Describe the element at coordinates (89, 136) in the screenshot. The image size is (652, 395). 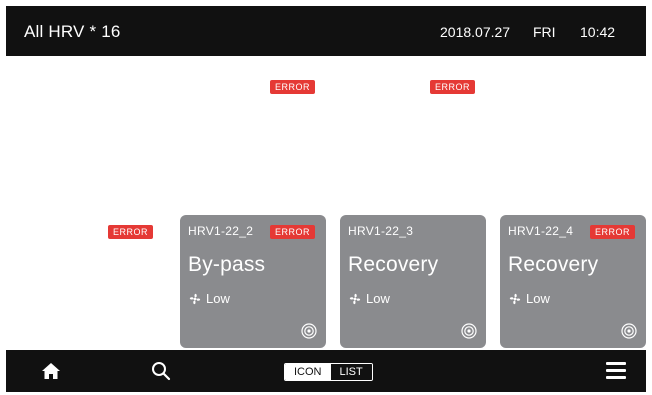
I see `unit-card: HRV1-21_1 Recovery Low` at that location.